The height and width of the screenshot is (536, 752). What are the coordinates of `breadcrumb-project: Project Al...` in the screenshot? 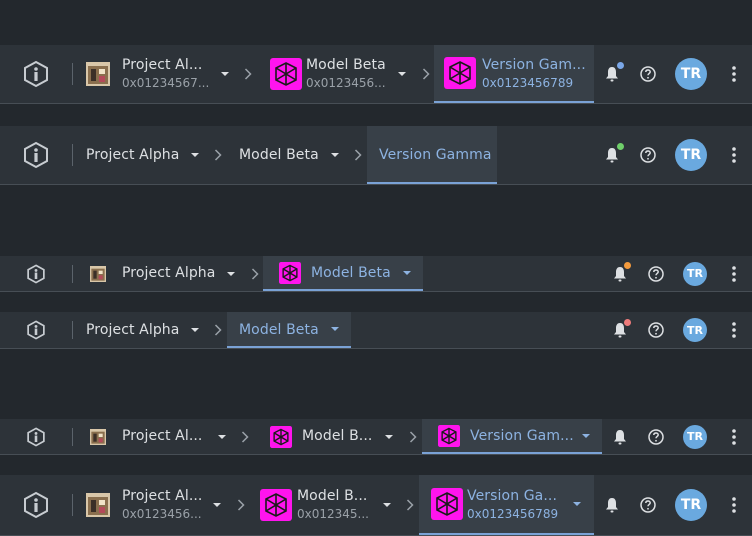 It's located at (158, 436).